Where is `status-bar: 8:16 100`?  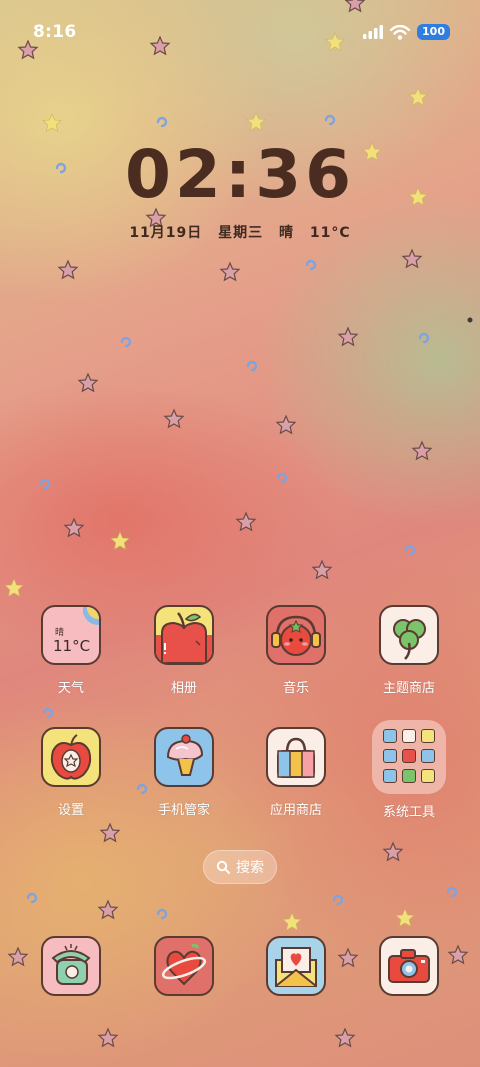
status-bar: 8:16 100 is located at coordinates (240, 36).